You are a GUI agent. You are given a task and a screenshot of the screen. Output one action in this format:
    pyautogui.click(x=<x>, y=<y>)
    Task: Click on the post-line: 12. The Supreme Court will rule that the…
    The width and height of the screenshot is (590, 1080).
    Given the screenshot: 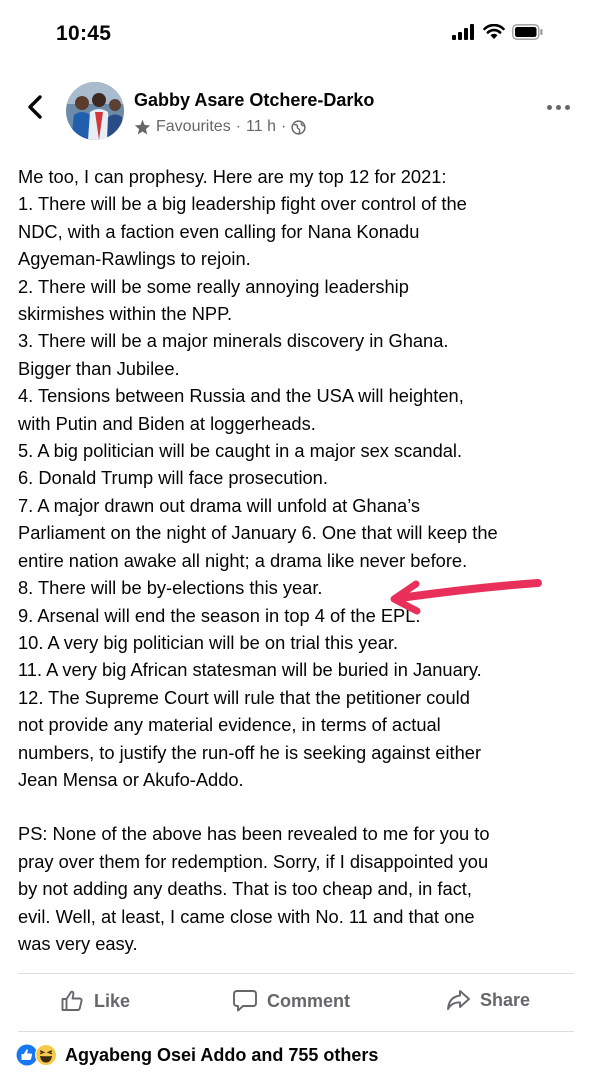 What is the action you would take?
    pyautogui.click(x=244, y=697)
    